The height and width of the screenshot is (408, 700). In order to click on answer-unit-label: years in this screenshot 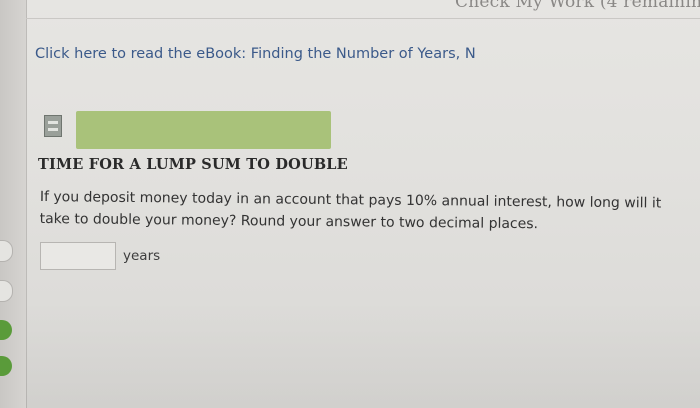, I will do `click(142, 256)`.